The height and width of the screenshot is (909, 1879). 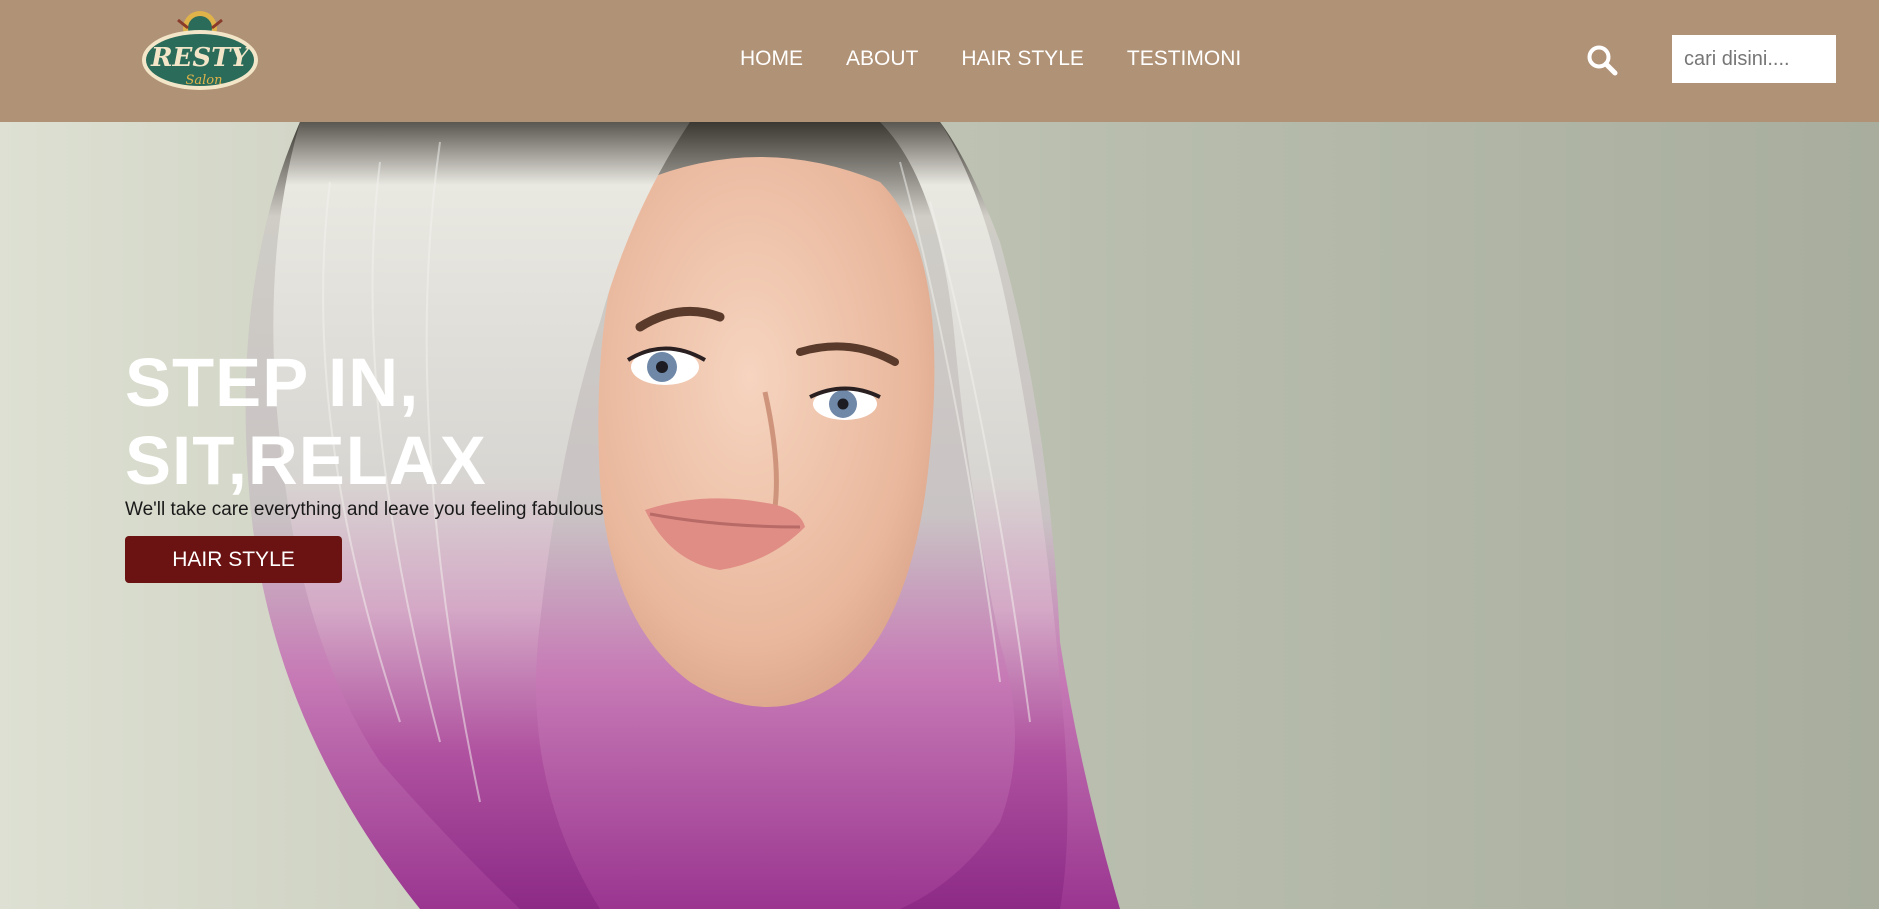 What do you see at coordinates (272, 382) in the screenshot?
I see `hero-title-line1: STEP IN,` at bounding box center [272, 382].